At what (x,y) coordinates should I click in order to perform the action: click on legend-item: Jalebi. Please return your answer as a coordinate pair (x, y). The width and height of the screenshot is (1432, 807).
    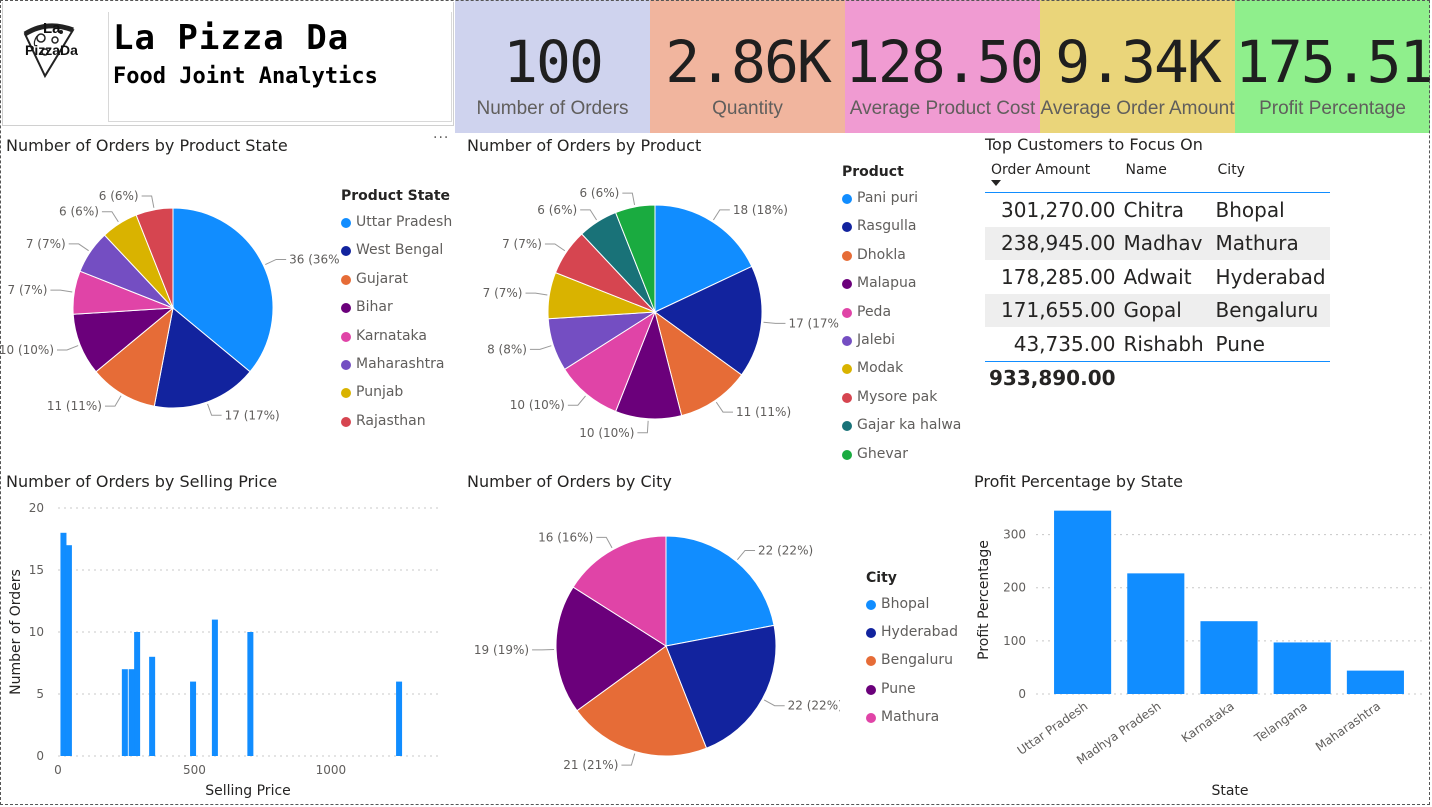
    Looking at the image, I should click on (901, 346).